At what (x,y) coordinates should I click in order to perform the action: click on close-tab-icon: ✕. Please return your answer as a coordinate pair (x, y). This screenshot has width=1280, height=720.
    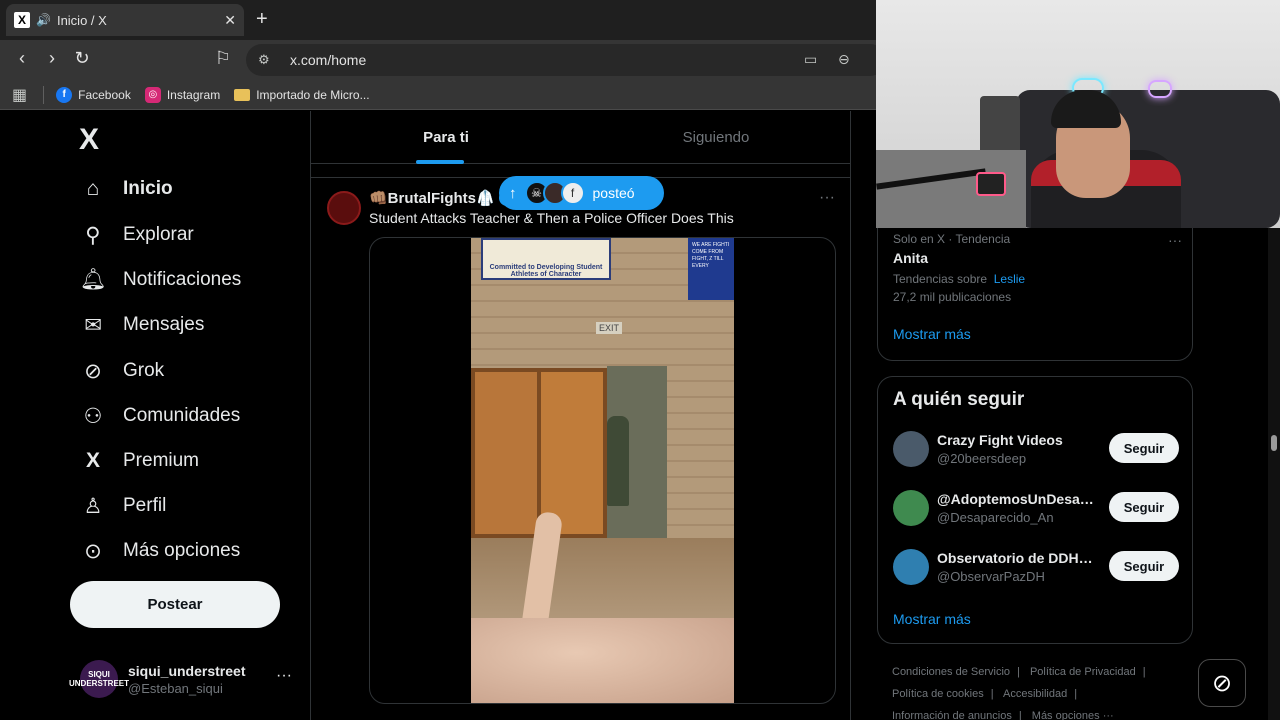
    Looking at the image, I should click on (230, 20).